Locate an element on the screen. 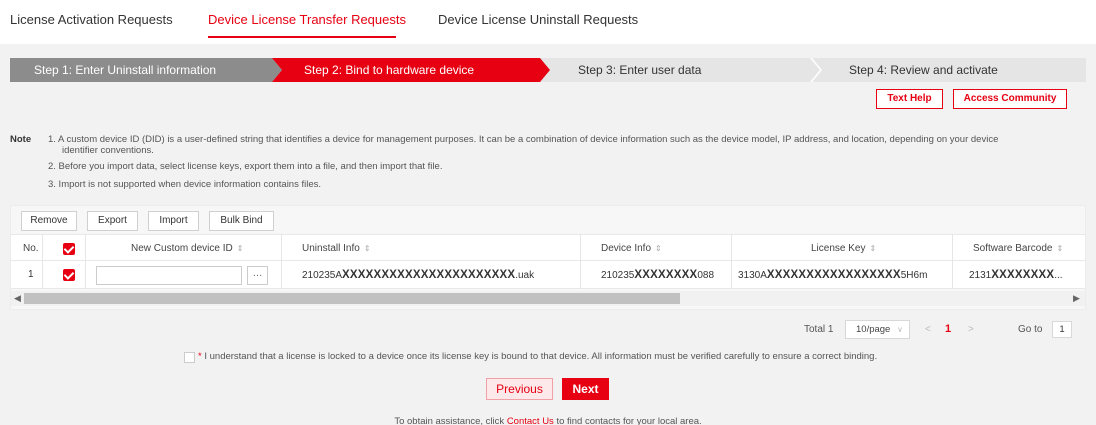 The height and width of the screenshot is (425, 1096). step-3-label: Step 3: Enter user data is located at coordinates (640, 70).